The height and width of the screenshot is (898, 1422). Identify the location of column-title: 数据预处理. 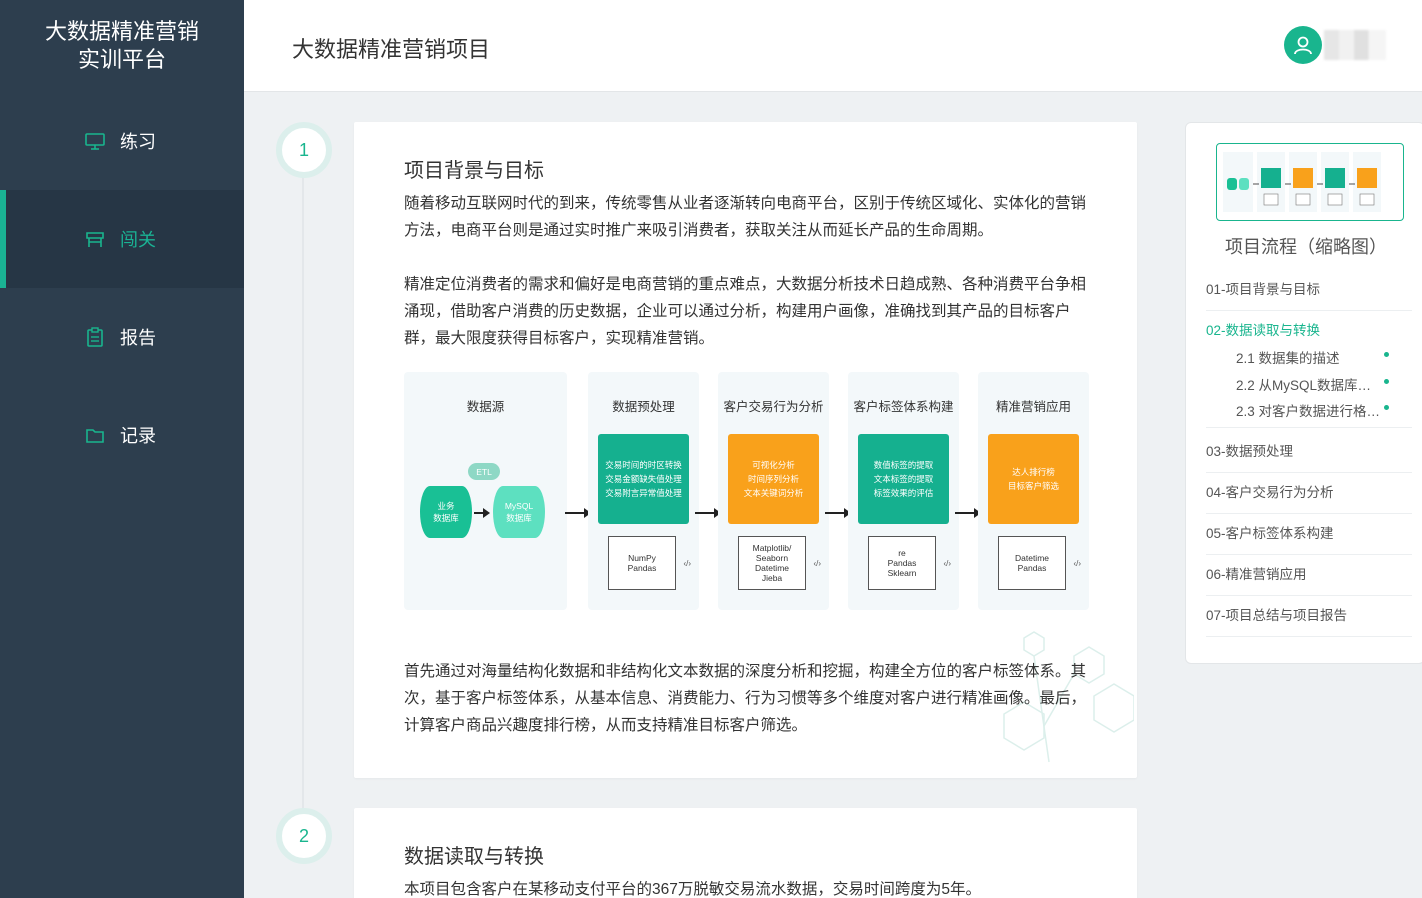
(643, 407).